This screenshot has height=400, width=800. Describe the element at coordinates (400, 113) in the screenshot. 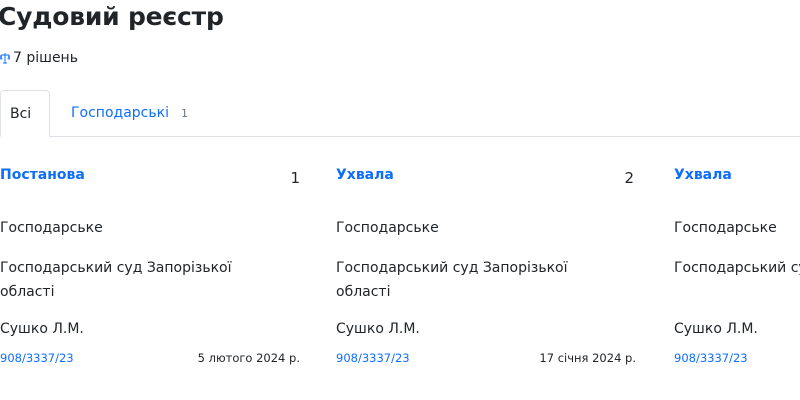

I see `tabs-bar: Всі Господарські 1` at that location.